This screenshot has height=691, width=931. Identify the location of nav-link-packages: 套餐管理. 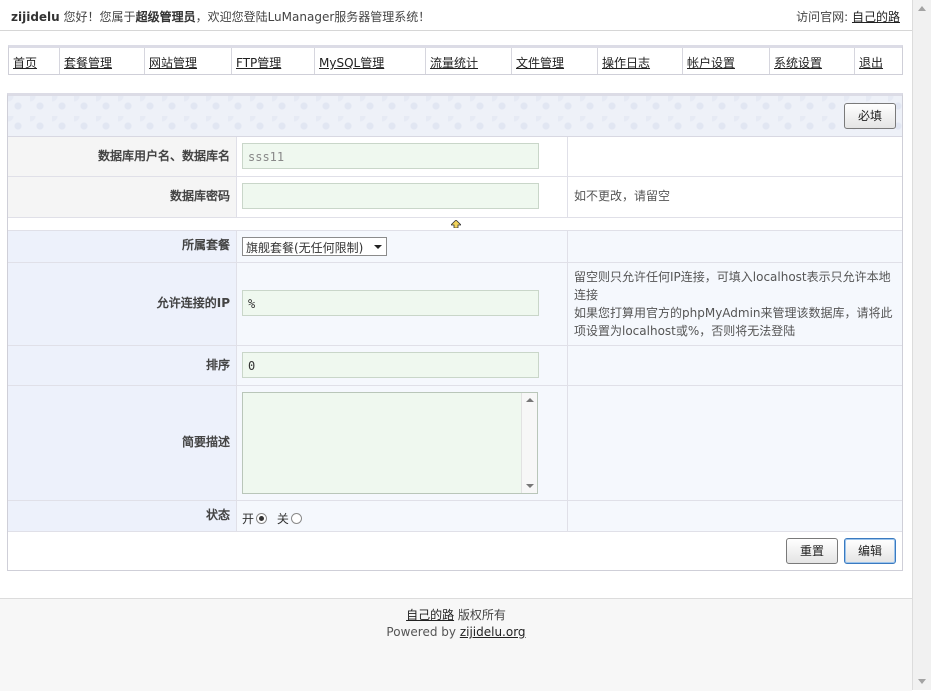
(88, 63).